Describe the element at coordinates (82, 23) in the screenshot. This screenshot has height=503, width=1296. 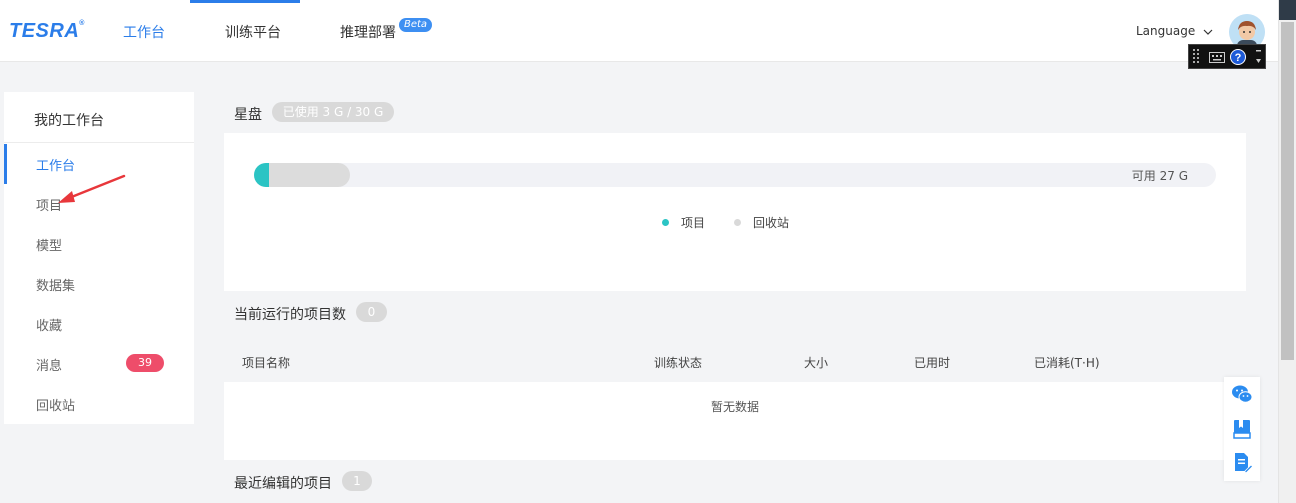
I see `logo-registered-mark: ®` at that location.